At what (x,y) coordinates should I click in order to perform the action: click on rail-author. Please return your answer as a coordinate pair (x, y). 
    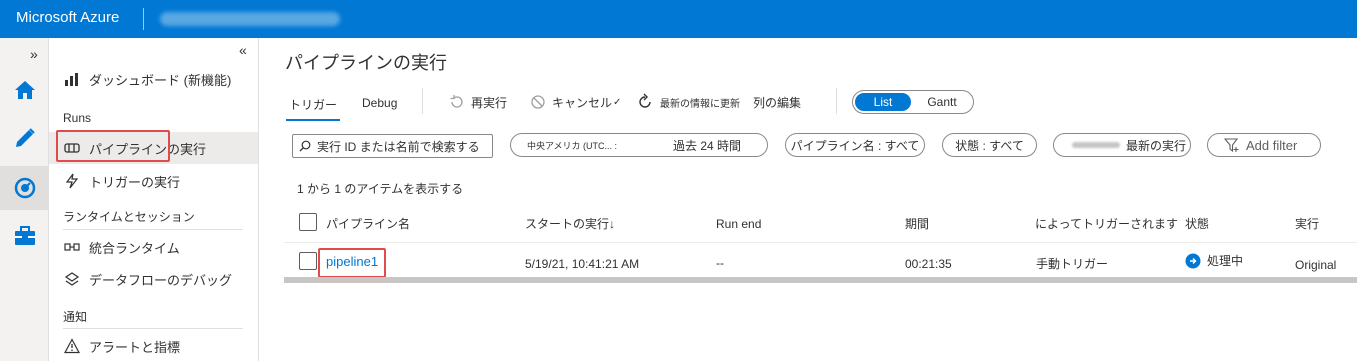
    Looking at the image, I should click on (24, 138).